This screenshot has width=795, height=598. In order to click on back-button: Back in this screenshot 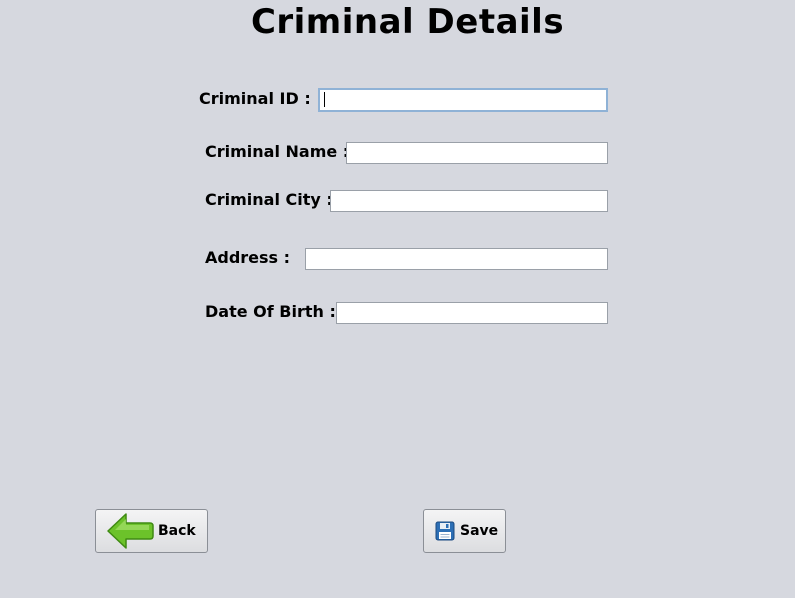, I will do `click(151, 531)`.